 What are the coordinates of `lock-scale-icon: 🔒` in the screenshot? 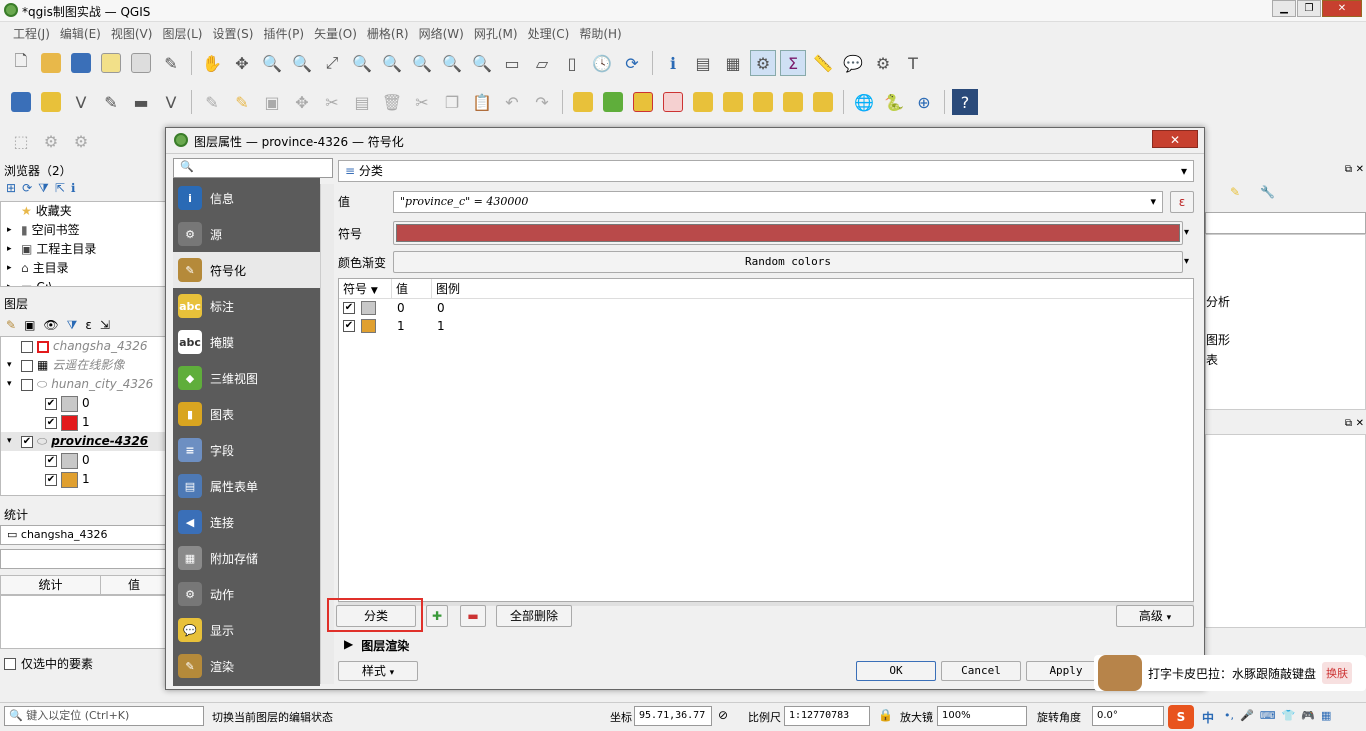 It's located at (885, 715).